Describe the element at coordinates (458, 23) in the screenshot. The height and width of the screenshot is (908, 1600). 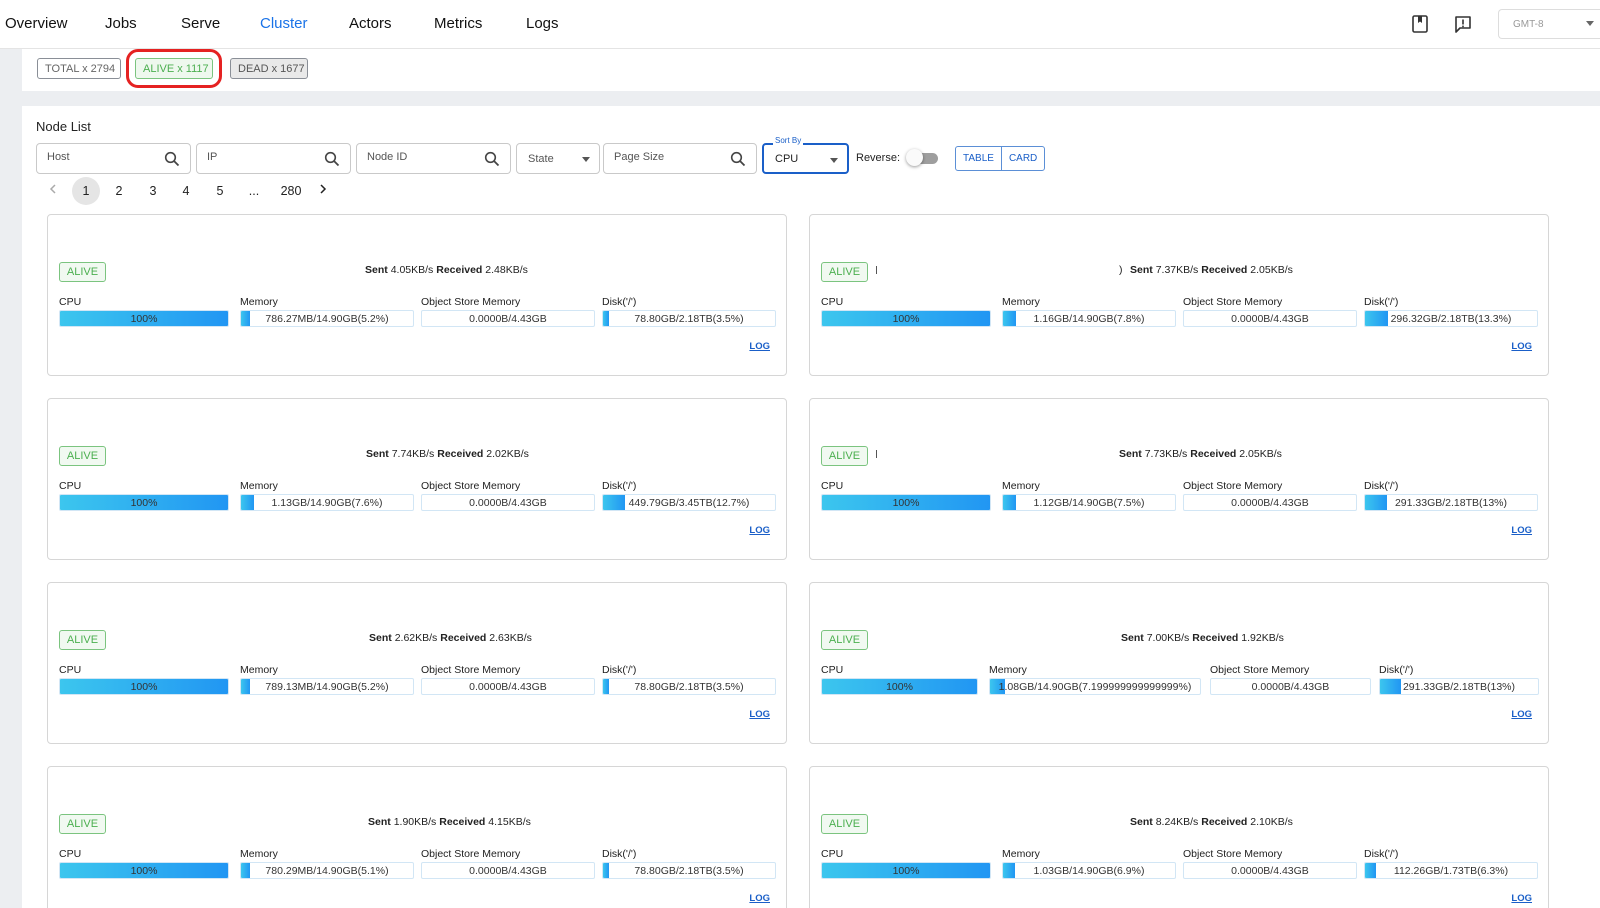
I see `tab-metrics: Metrics` at that location.